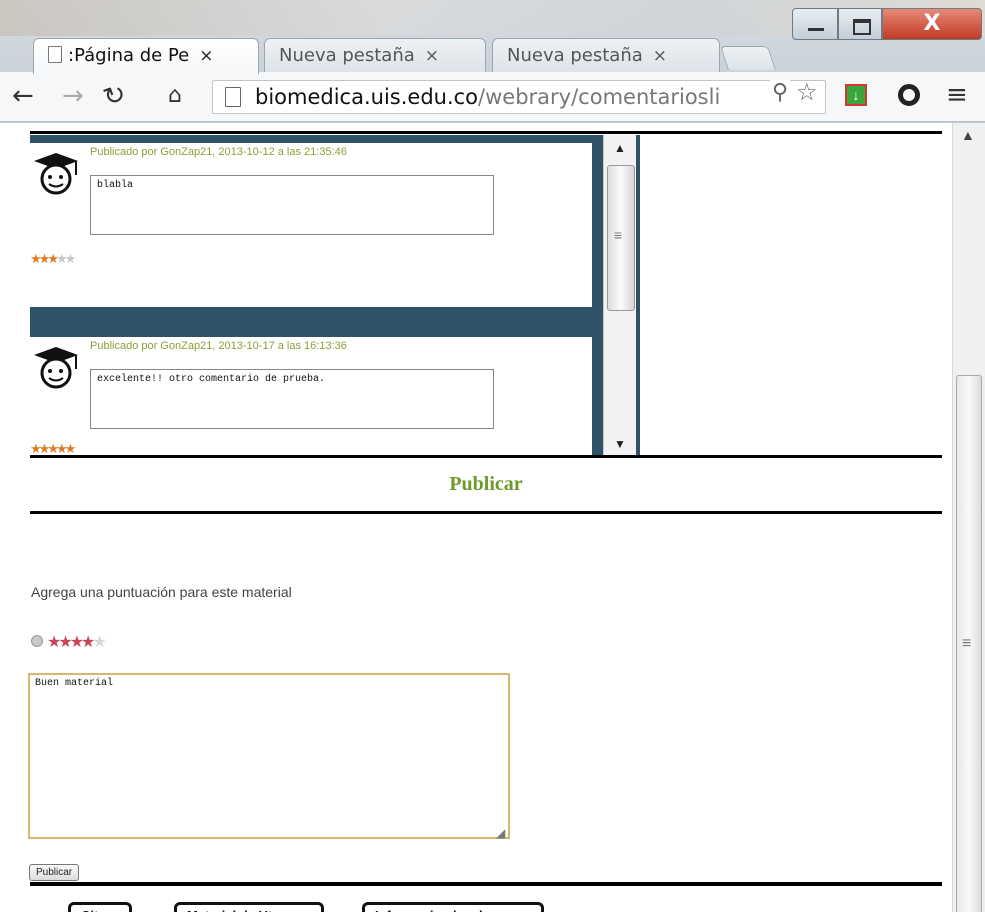  What do you see at coordinates (815, 24) in the screenshot?
I see `minimize-button` at bounding box center [815, 24].